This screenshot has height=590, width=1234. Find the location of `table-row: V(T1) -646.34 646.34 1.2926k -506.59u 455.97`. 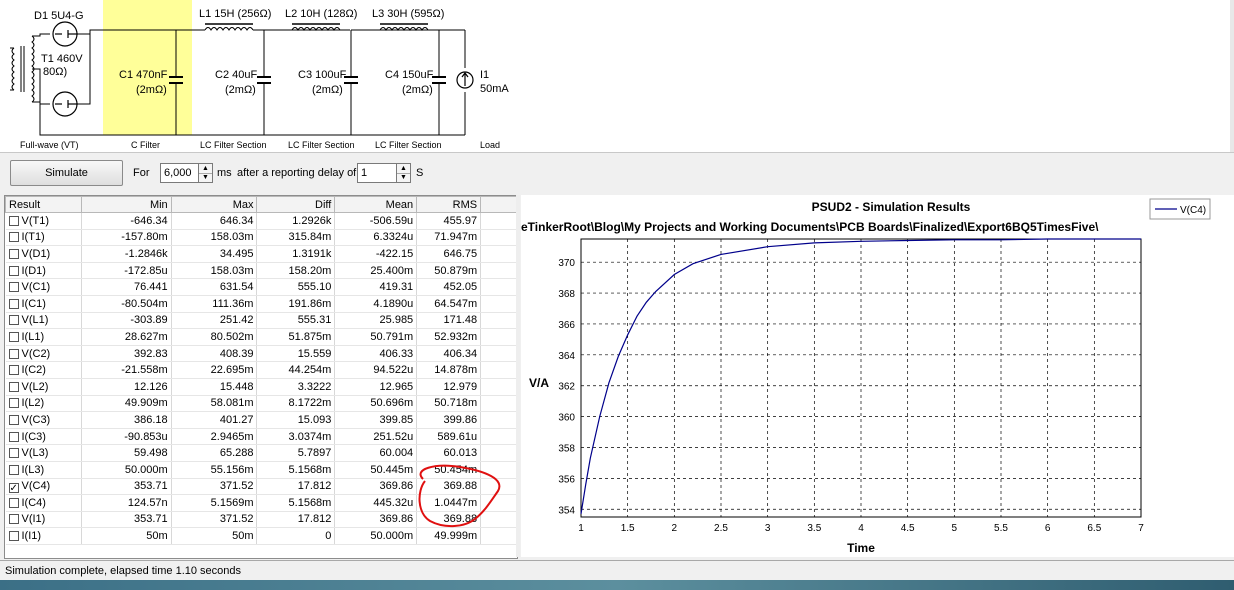

table-row: V(T1) -646.34 646.34 1.2926k -506.59u 455.97 is located at coordinates (261, 221).